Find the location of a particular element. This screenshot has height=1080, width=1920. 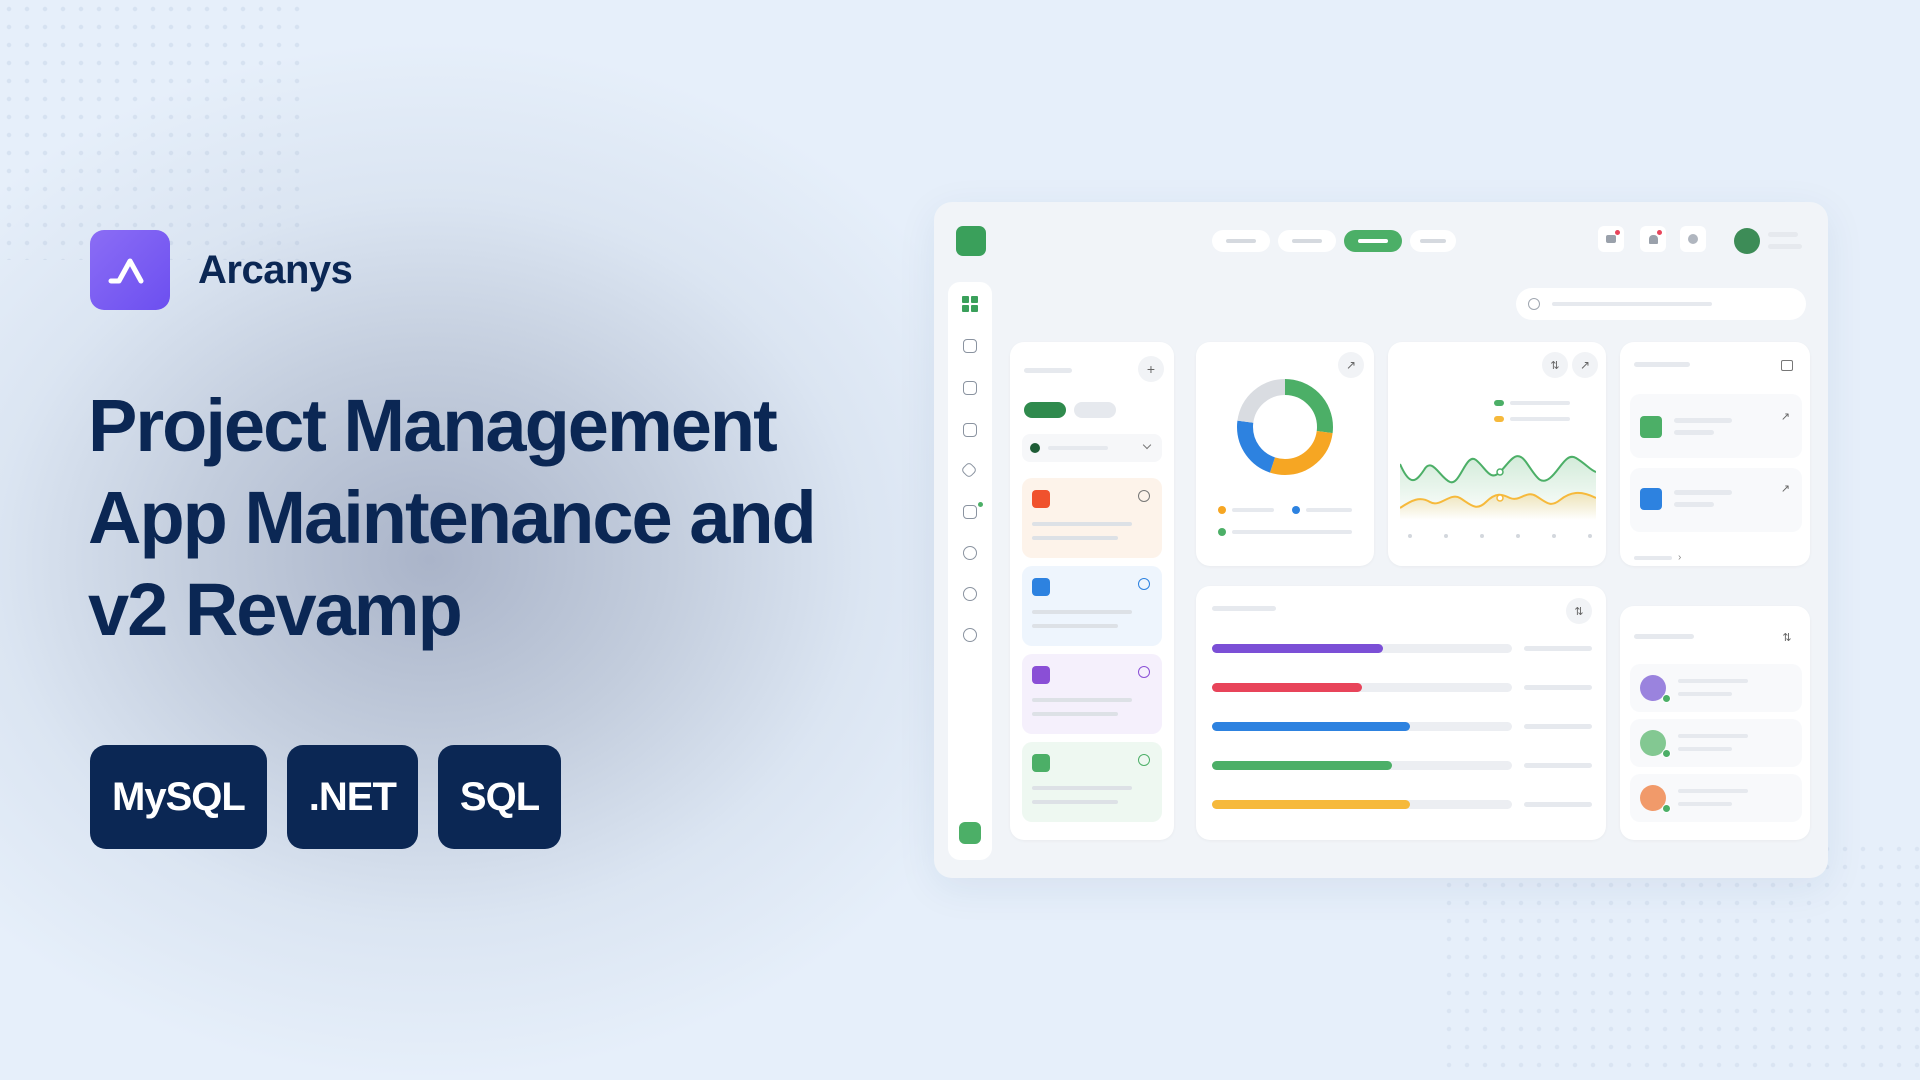

dot-pattern-top-left is located at coordinates (150, 130).